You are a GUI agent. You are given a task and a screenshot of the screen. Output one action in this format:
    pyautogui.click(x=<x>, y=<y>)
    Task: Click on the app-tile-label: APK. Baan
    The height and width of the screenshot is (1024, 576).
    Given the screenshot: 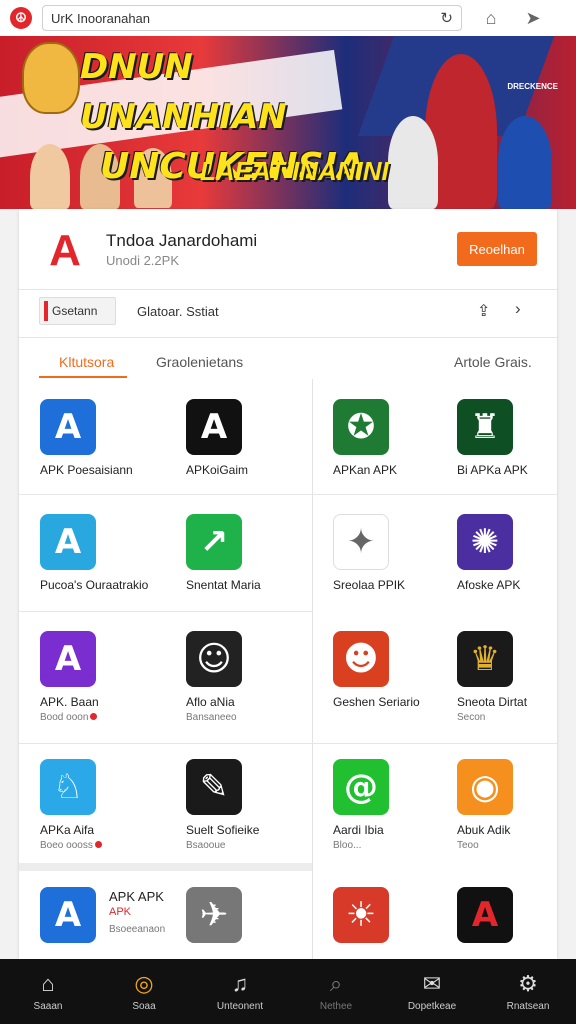 What is the action you would take?
    pyautogui.click(x=69, y=702)
    